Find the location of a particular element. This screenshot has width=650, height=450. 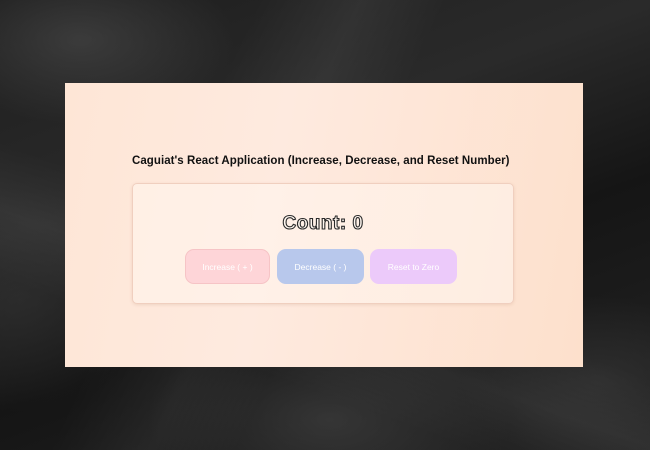

count-display: Count: 0 is located at coordinates (323, 223).